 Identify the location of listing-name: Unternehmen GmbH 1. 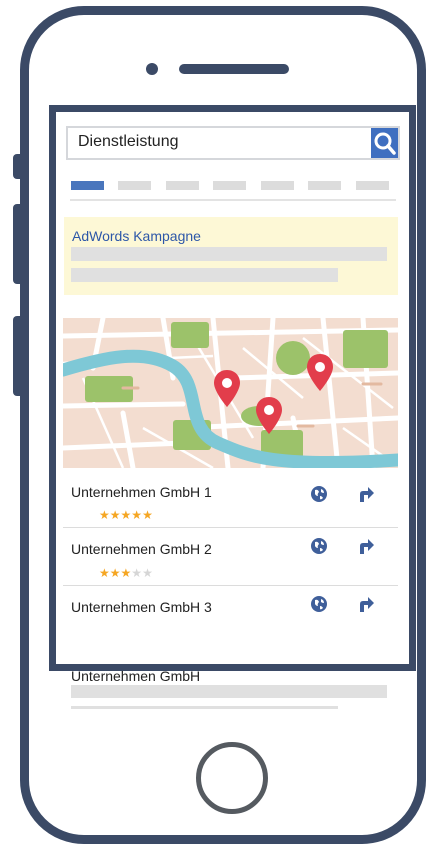
(141, 492).